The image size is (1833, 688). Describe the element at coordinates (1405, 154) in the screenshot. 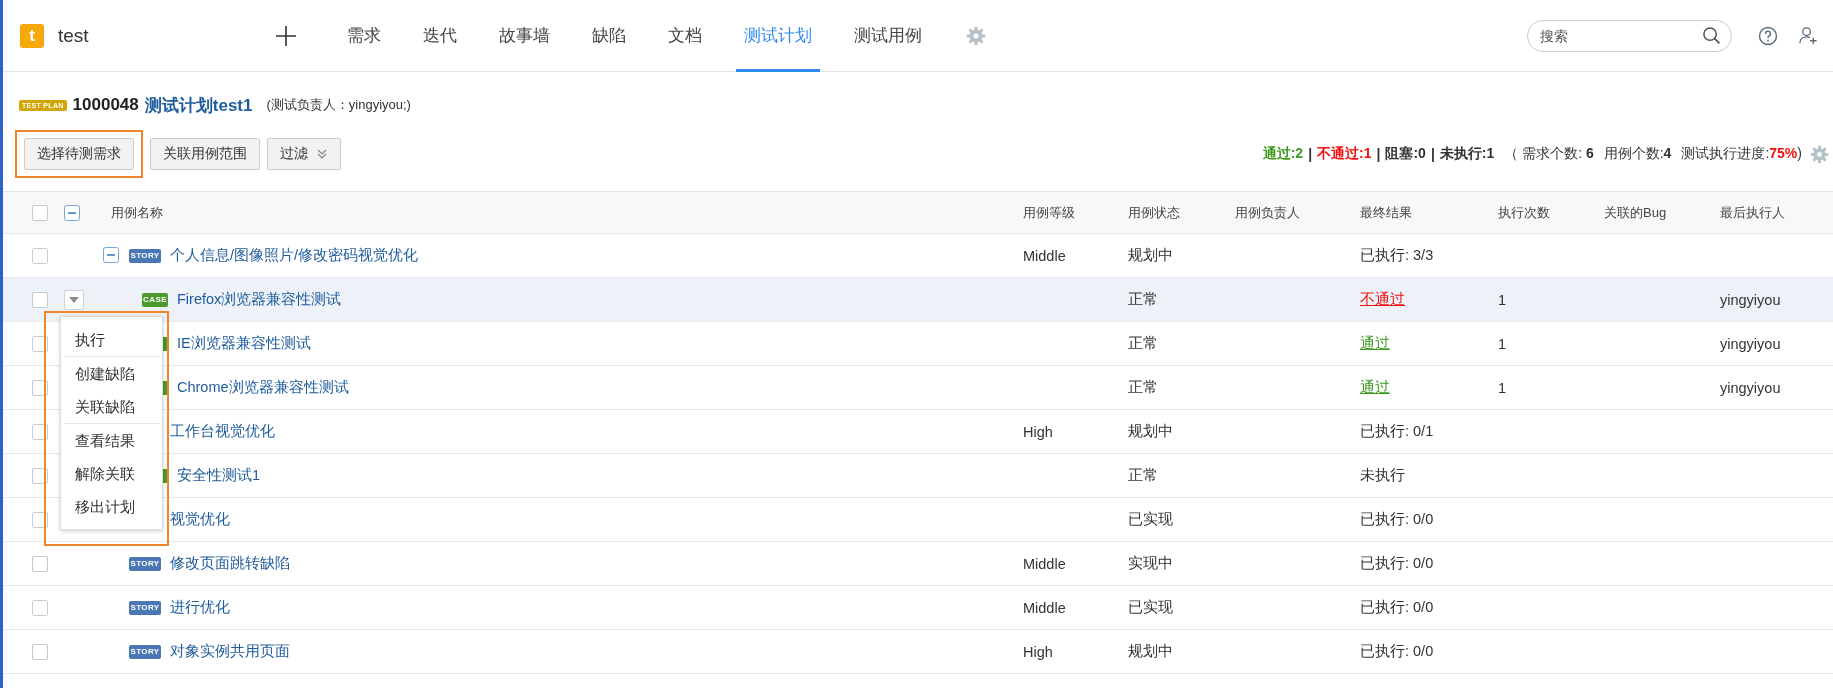

I see `stat-item: 阻塞:0` at that location.